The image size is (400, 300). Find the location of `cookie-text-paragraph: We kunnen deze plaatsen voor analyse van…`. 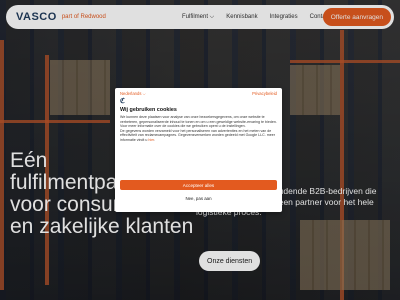

cookie-text-paragraph: We kunnen deze plaatsen voor analyse van… is located at coordinates (198, 122).